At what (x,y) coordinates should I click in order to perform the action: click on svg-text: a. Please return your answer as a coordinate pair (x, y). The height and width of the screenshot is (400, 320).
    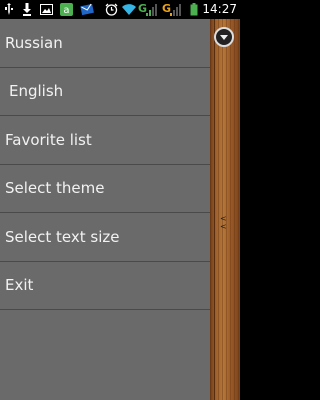
    Looking at the image, I should click on (66, 10).